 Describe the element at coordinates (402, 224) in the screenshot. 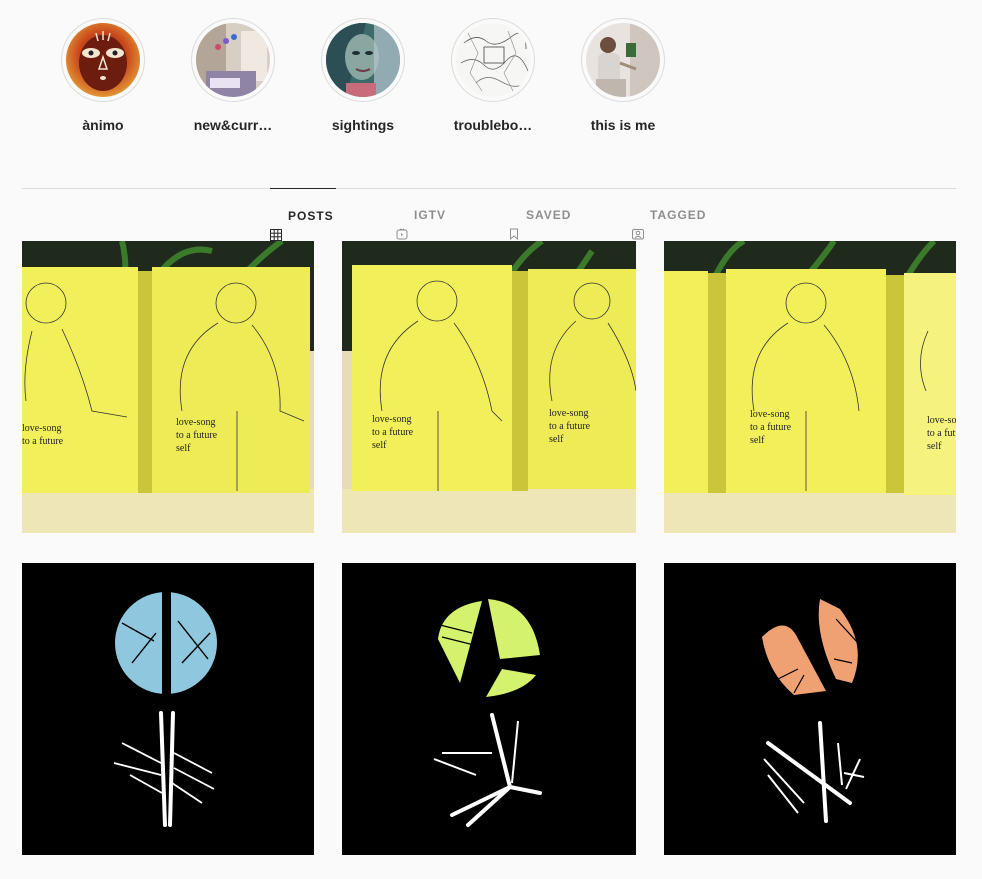

I see `igtv-icon` at that location.